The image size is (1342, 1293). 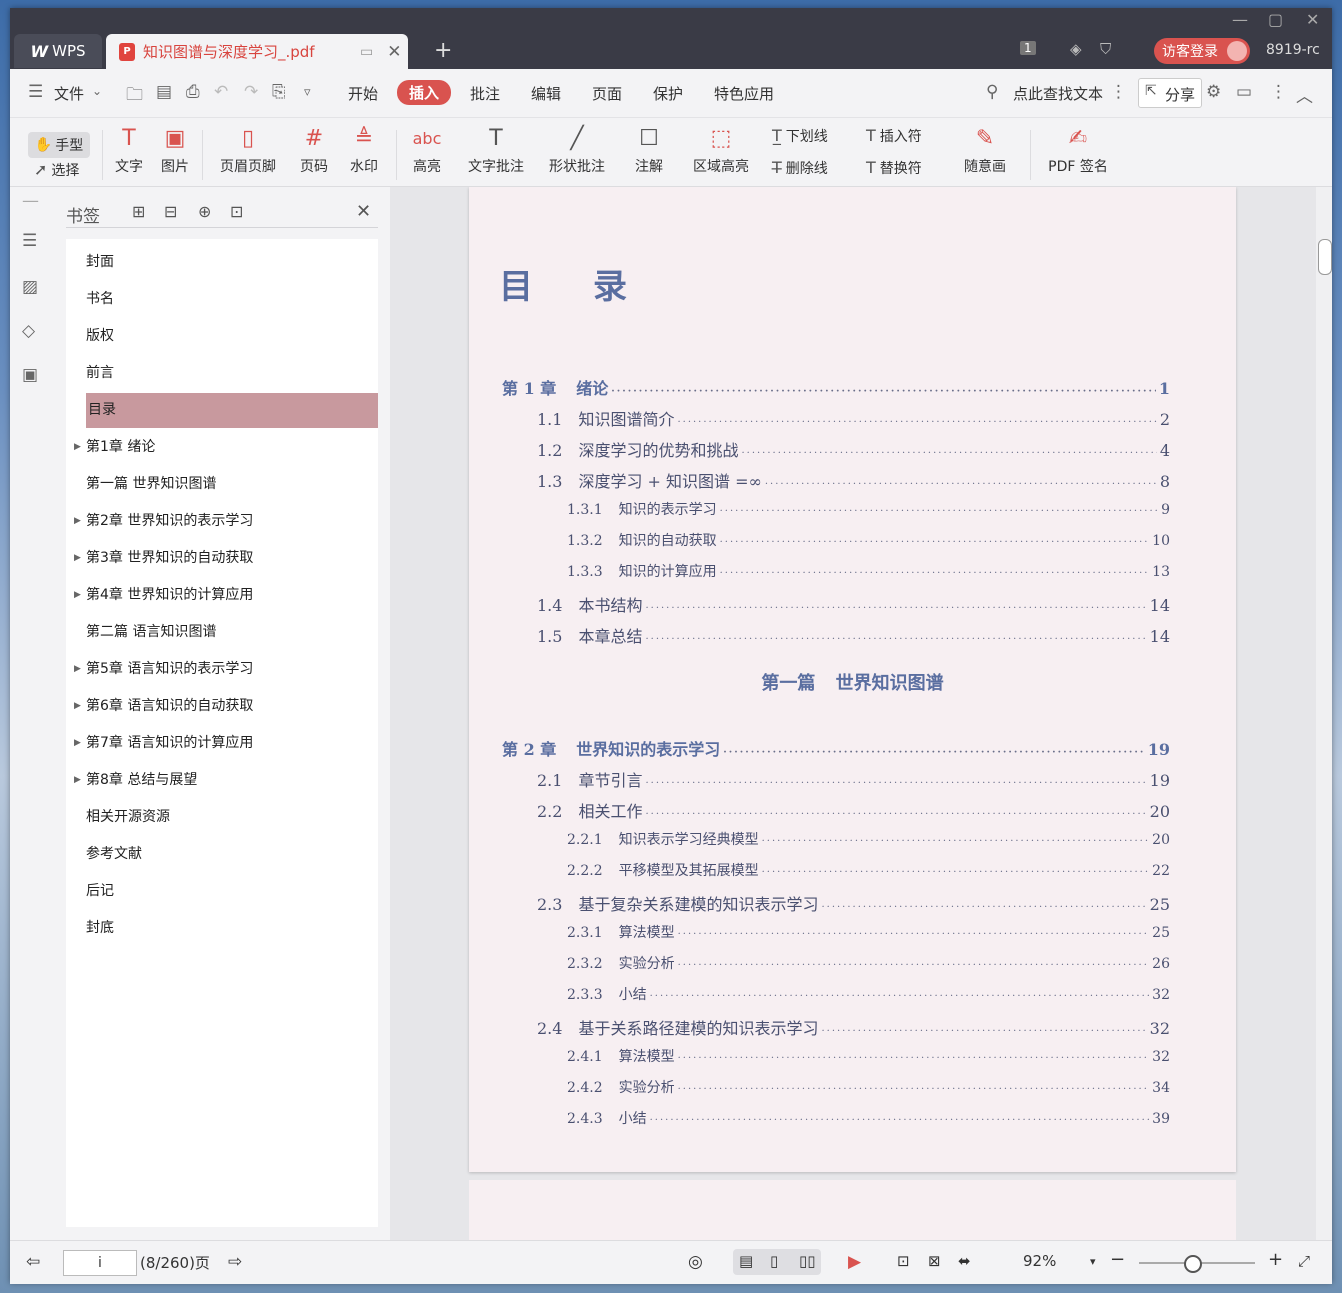 What do you see at coordinates (868, 994) in the screenshot?
I see `toc-entry: 2.3.3 小结 32` at bounding box center [868, 994].